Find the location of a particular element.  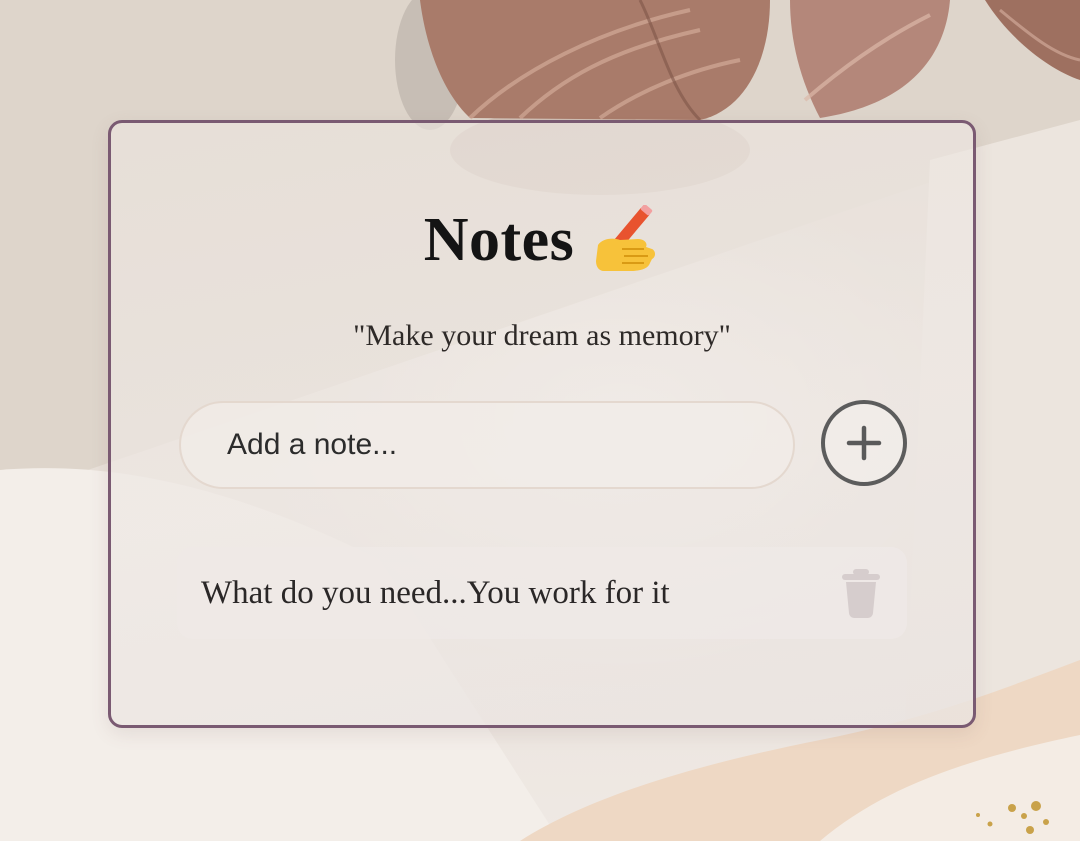

plus-icon is located at coordinates (864, 443).